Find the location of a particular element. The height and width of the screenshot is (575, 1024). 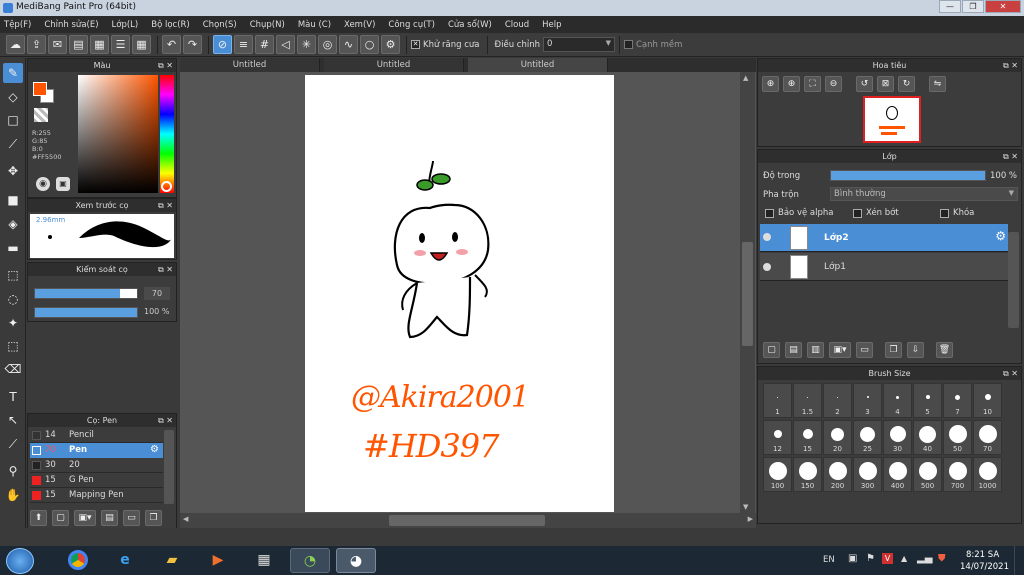

saturation-value-picker is located at coordinates (118, 134).